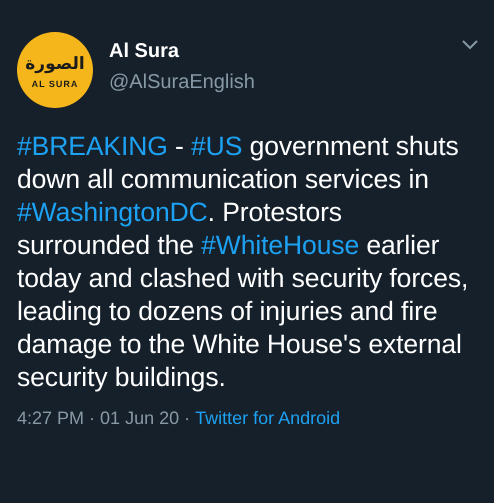 This screenshot has height=503, width=494. Describe the element at coordinates (182, 51) in the screenshot. I see `author-name: Al Sura` at that location.